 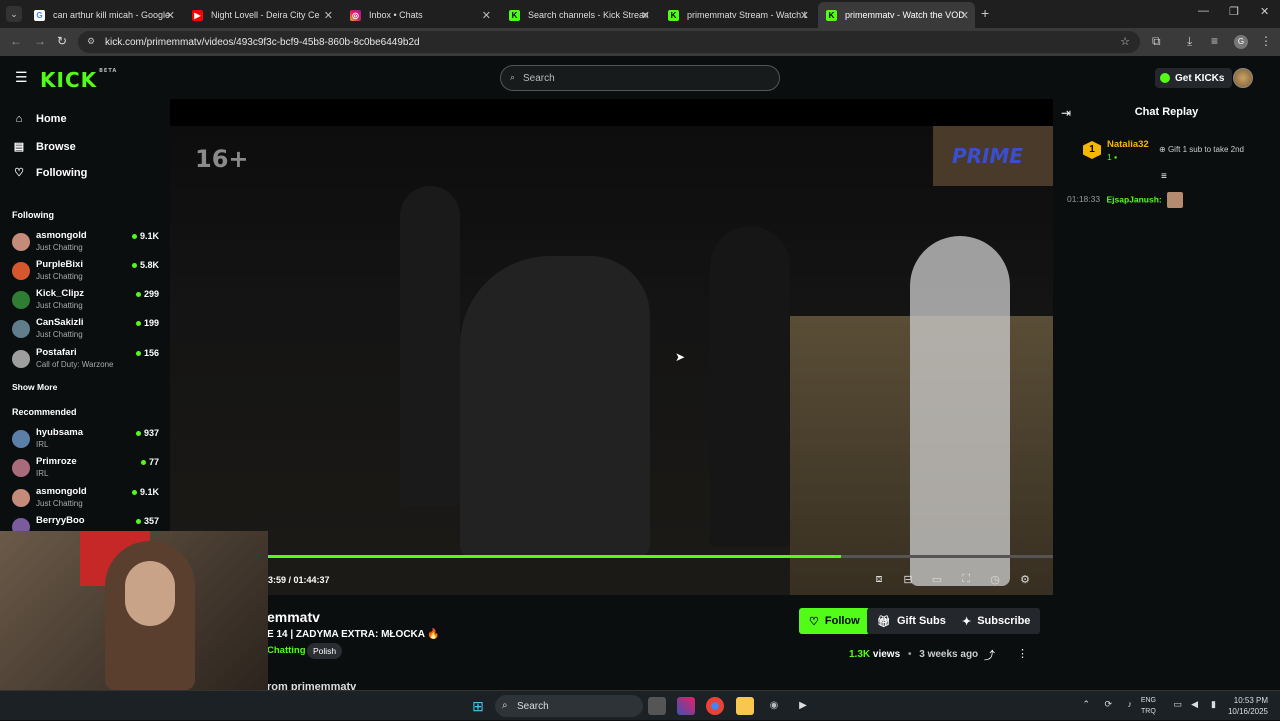 I want to click on more-options-icon: ⋮, so click(x=1022, y=653).